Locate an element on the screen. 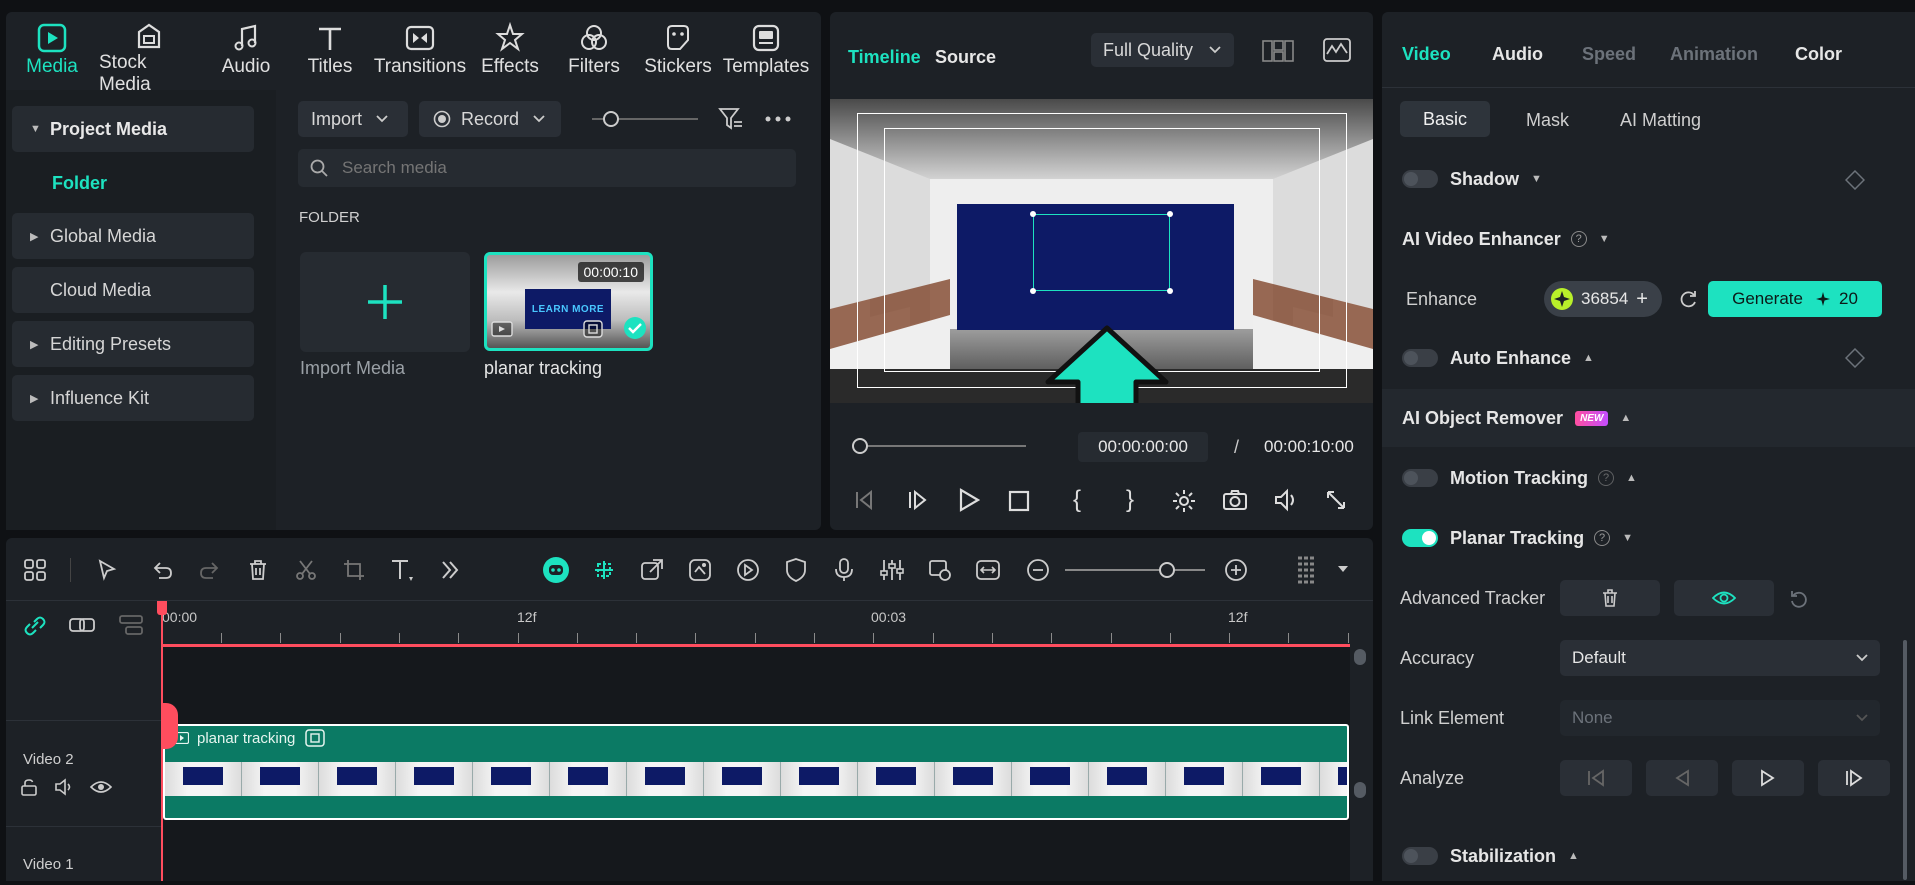 Image resolution: width=1915 pixels, height=885 pixels. motion-tracking-toggle is located at coordinates (1420, 478).